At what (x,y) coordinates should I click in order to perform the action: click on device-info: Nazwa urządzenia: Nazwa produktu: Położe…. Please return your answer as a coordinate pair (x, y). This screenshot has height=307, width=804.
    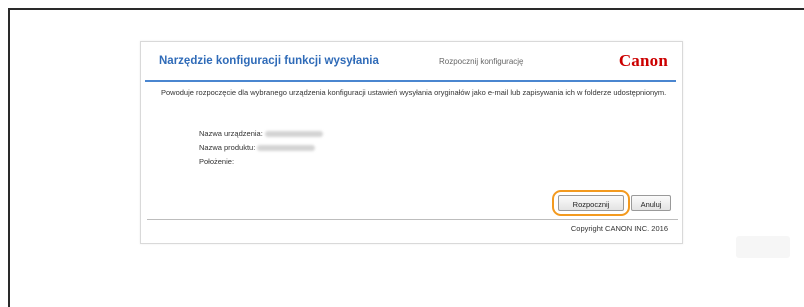
    Looking at the image, I should click on (261, 148).